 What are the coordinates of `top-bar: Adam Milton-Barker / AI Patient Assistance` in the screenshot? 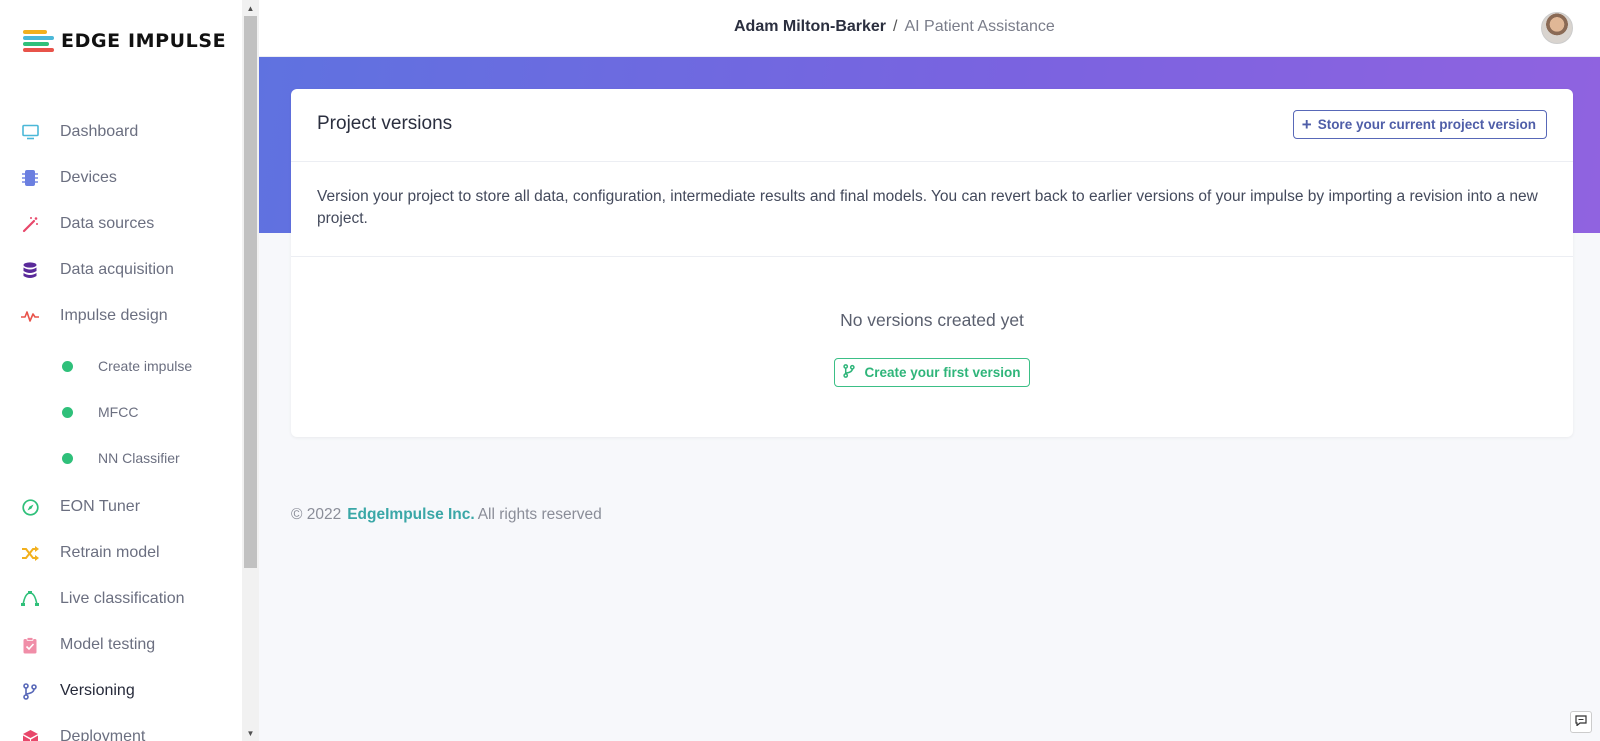 It's located at (929, 28).